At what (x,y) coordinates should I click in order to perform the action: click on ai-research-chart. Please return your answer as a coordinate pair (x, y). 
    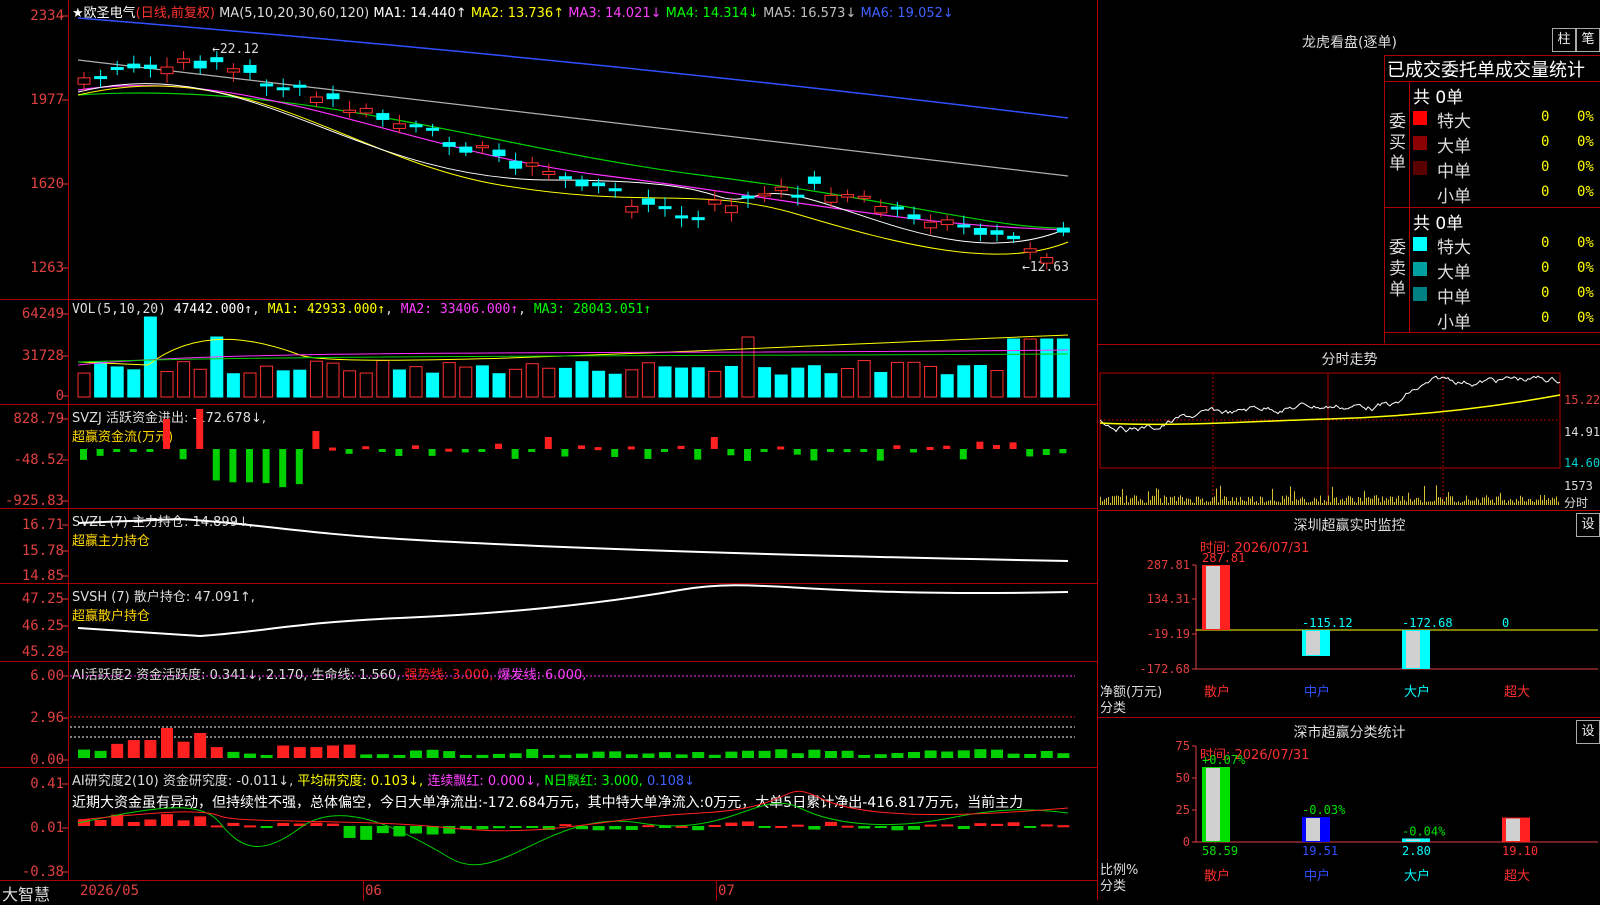
    Looking at the image, I should click on (548, 824).